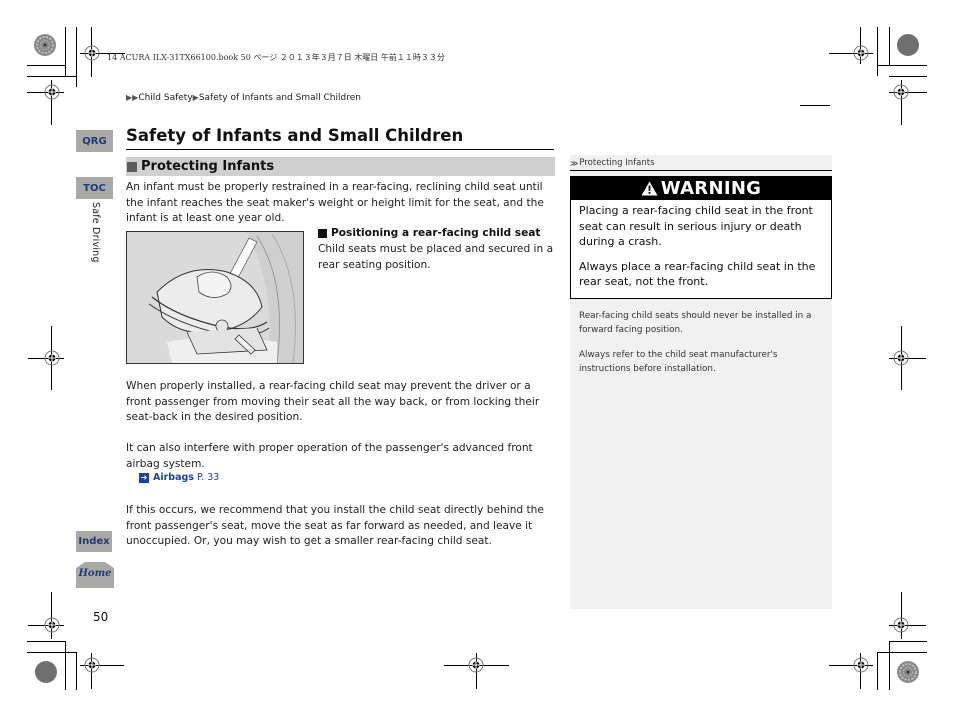 The image size is (954, 718). What do you see at coordinates (132, 97) in the screenshot?
I see `breadcrumb-arrows-icon: ▶▶` at bounding box center [132, 97].